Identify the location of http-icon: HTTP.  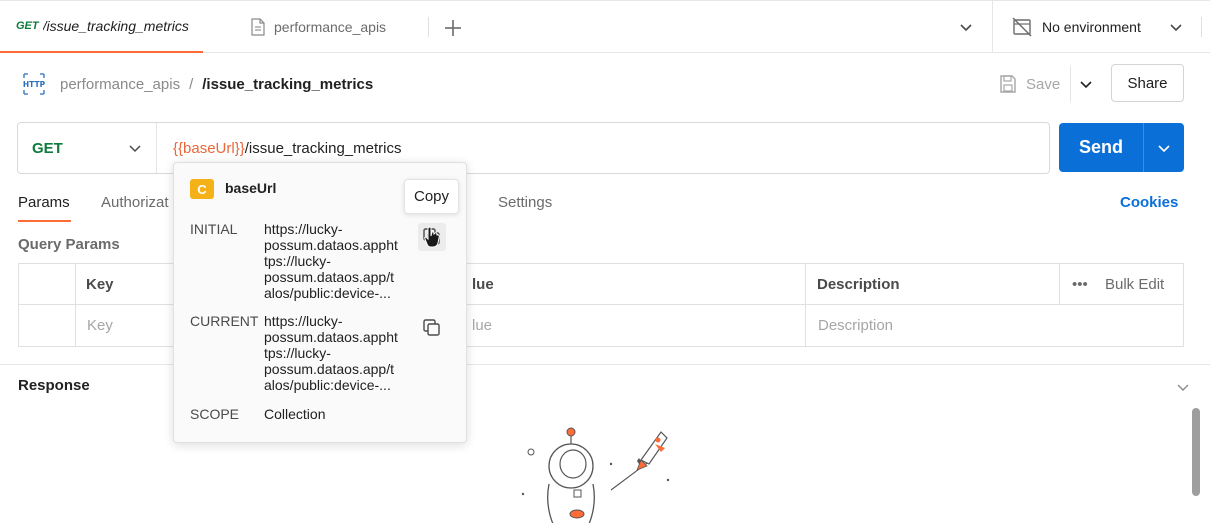
(34, 84).